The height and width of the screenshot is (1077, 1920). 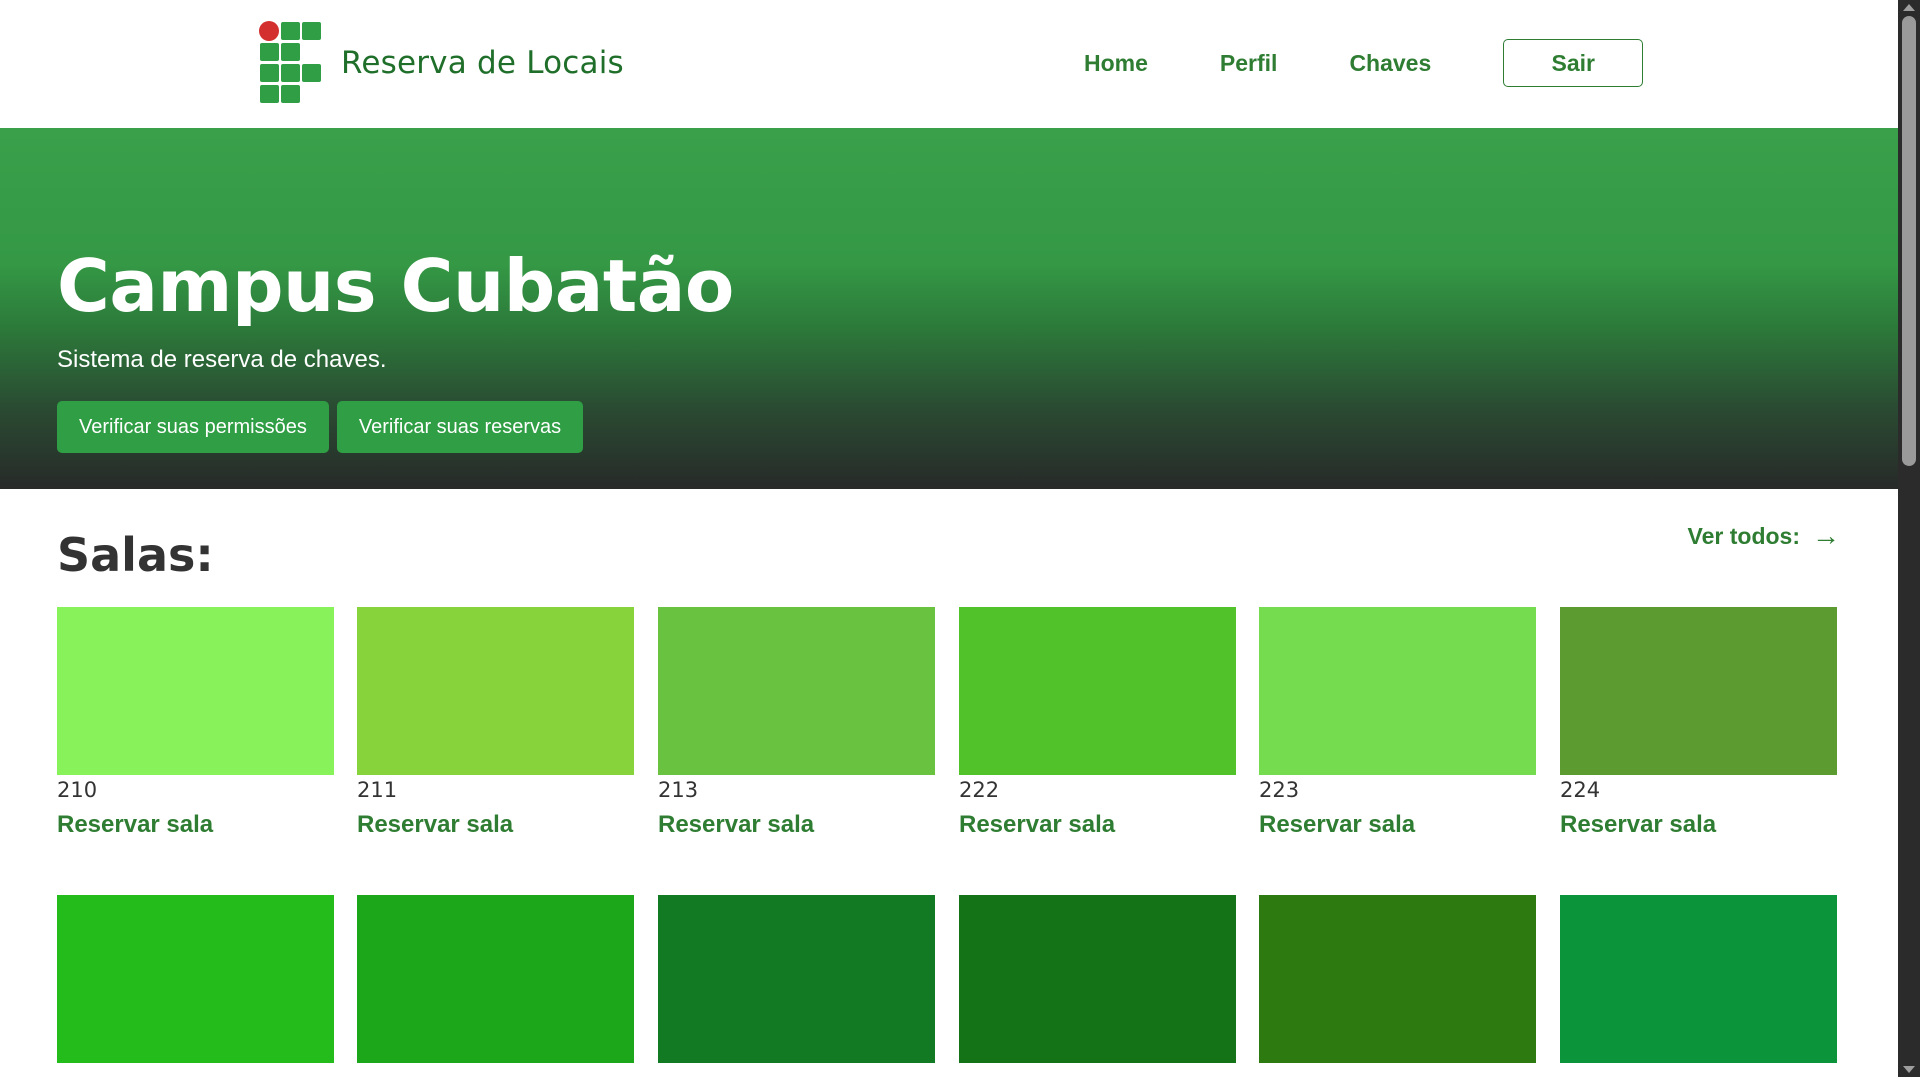 I want to click on see-all-label: Ver todos:, so click(x=1743, y=535).